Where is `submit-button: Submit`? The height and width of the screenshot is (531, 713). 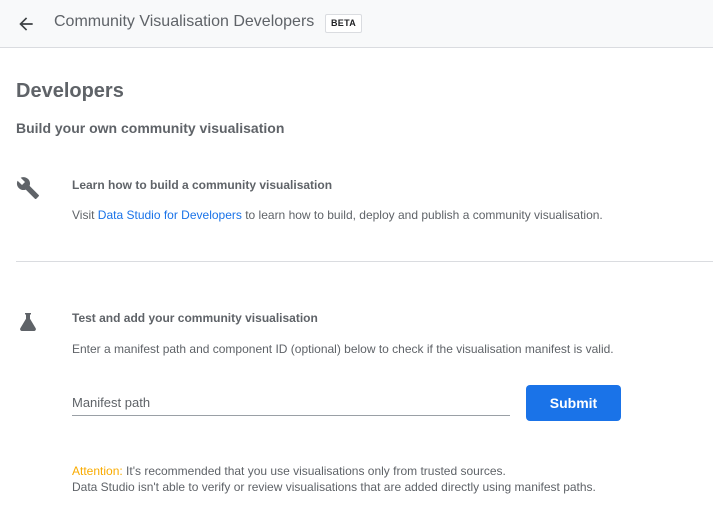
submit-button: Submit is located at coordinates (573, 403).